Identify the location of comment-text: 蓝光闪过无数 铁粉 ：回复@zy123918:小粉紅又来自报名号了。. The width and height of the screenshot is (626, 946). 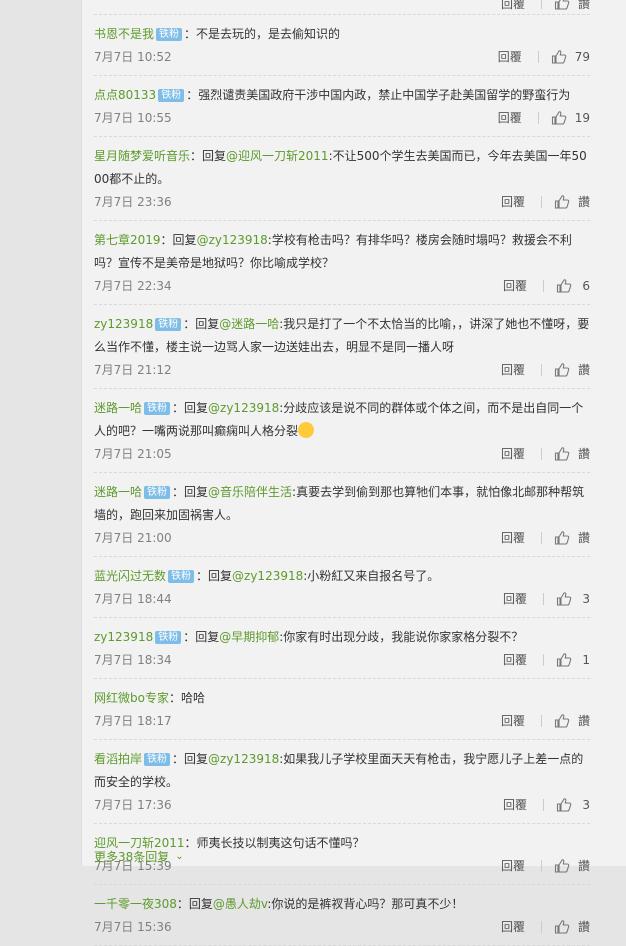
(342, 576).